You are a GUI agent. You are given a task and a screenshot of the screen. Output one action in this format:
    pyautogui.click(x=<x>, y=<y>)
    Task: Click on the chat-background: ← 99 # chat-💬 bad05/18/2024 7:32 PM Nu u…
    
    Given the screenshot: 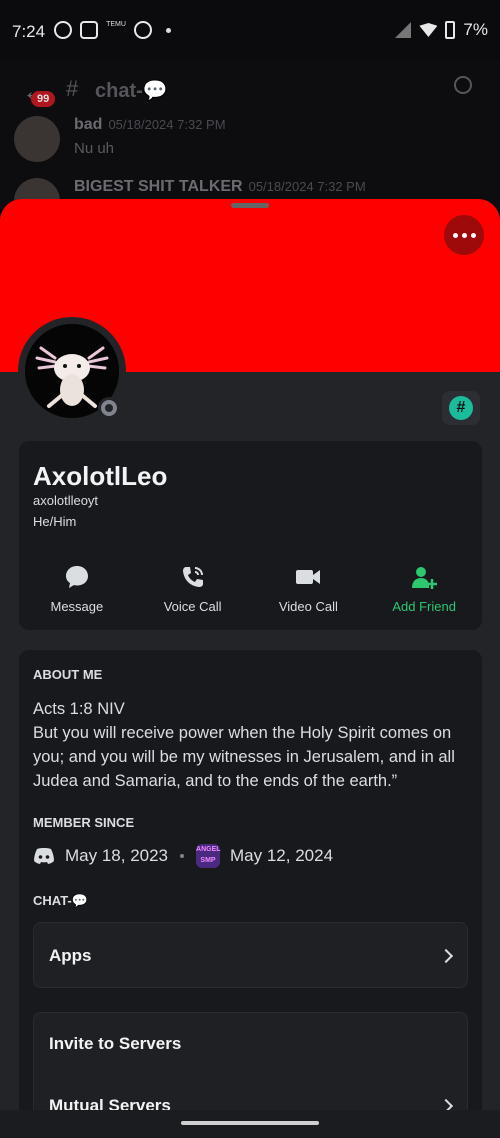 What is the action you would take?
    pyautogui.click(x=250, y=142)
    